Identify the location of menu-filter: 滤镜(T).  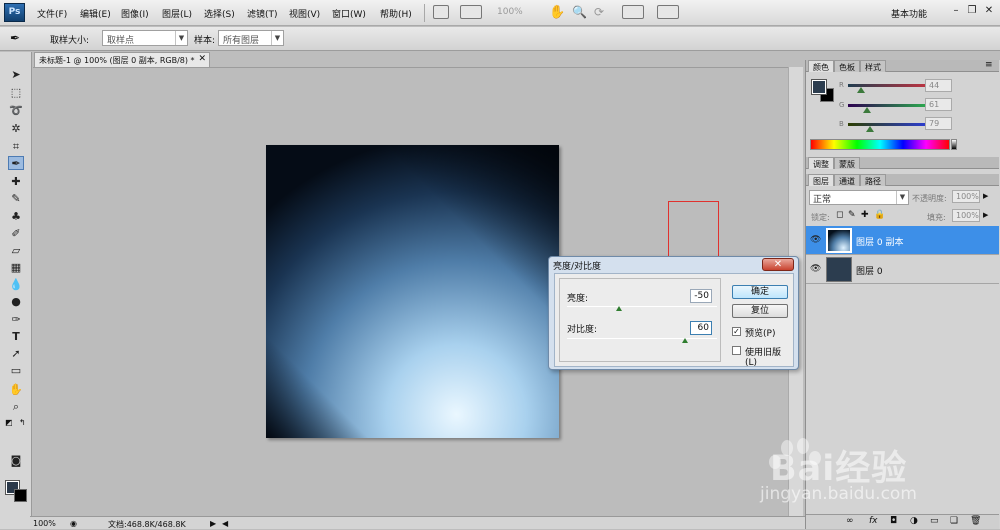
(262, 13).